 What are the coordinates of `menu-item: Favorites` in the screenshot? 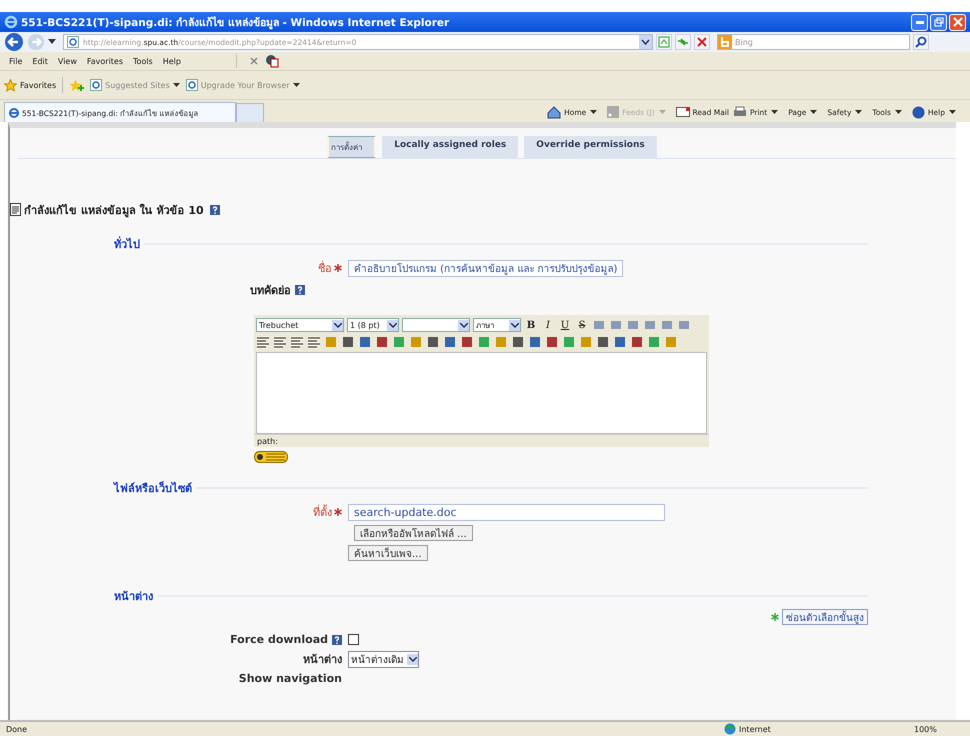 It's located at (105, 61).